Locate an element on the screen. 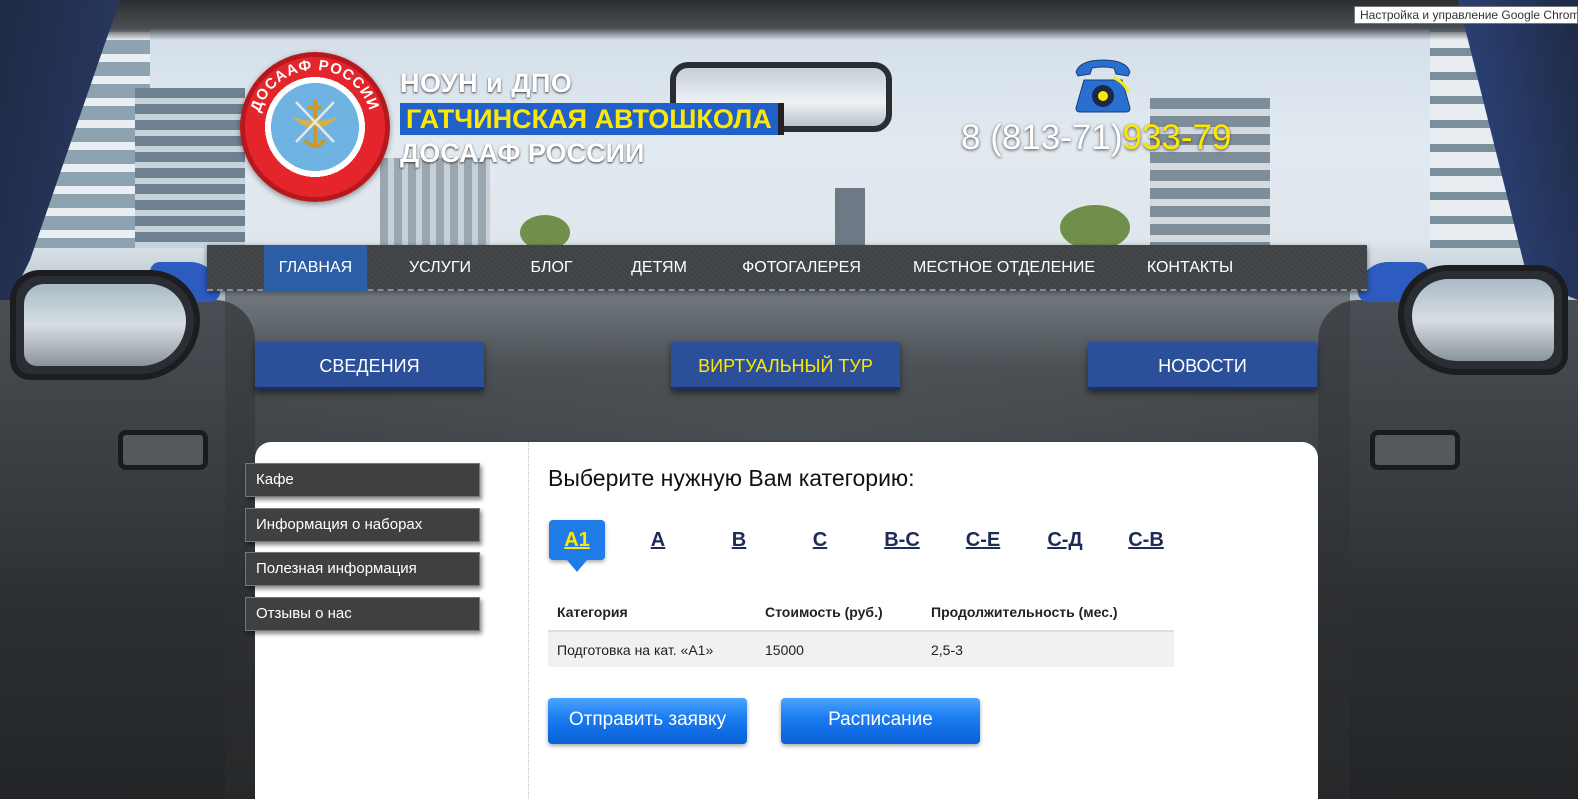 The image size is (1578, 799). sidebar-item-reviews: Отзывы о нас is located at coordinates (362, 614).